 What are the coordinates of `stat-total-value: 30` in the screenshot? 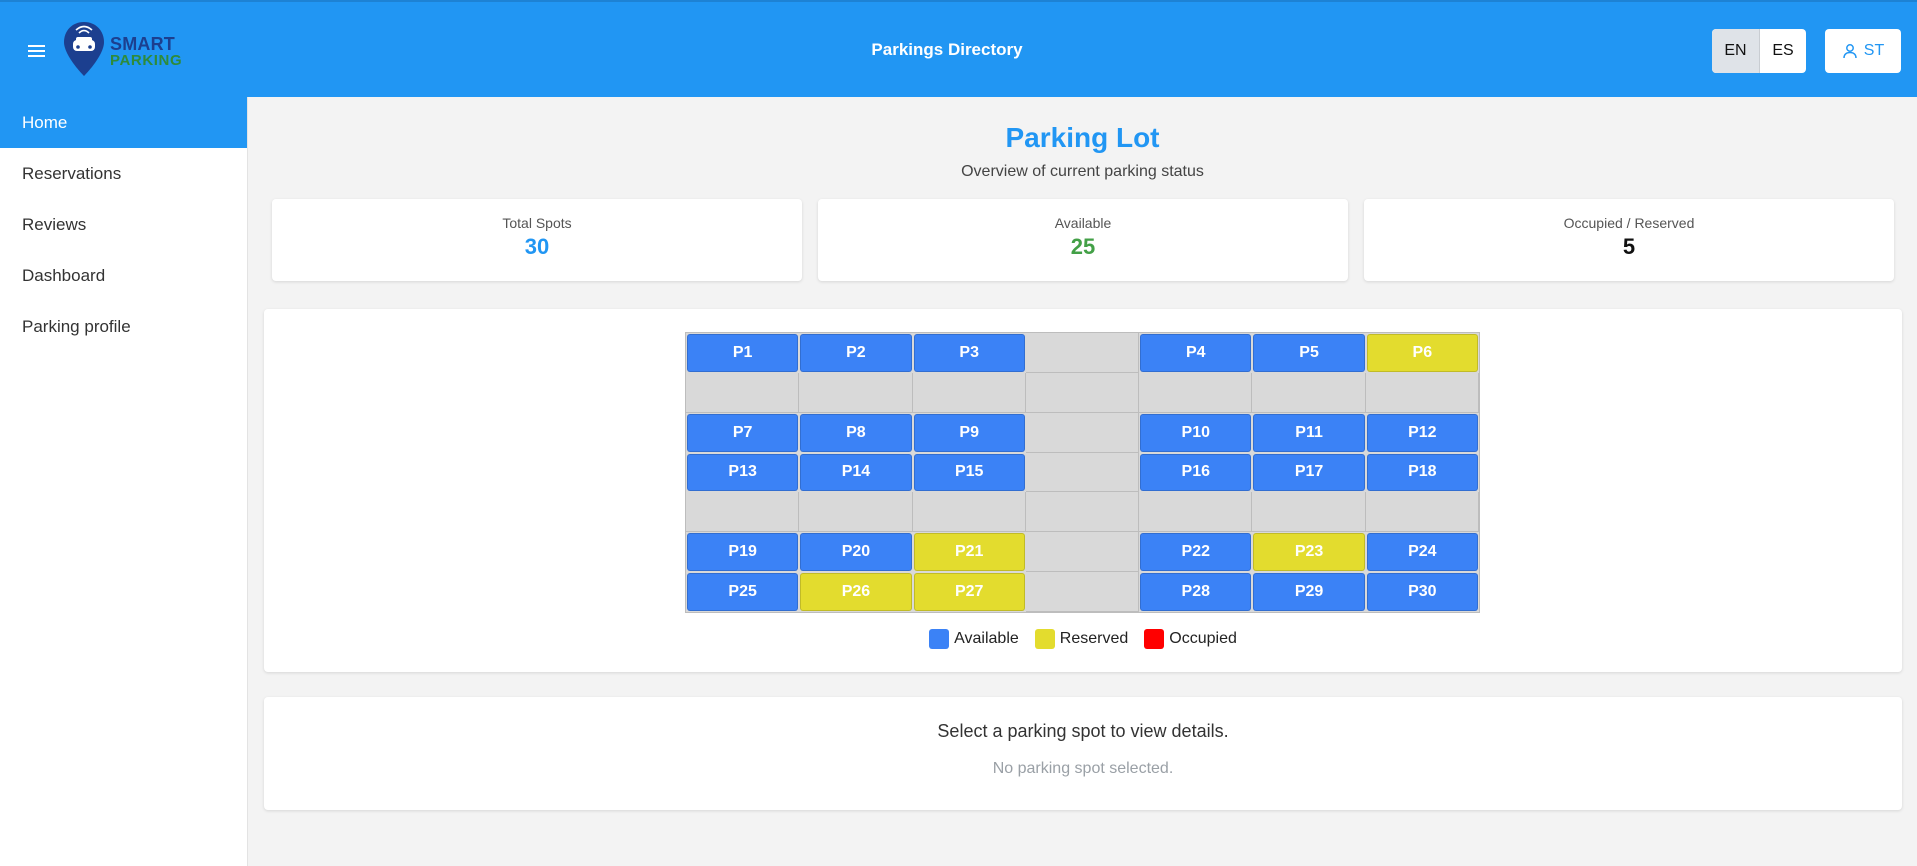 It's located at (537, 246).